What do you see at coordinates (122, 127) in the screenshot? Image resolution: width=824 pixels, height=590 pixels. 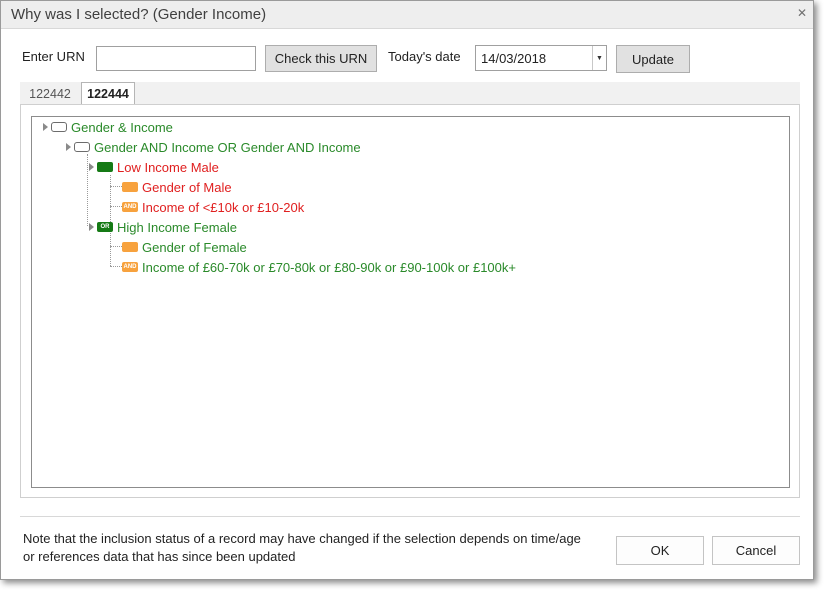 I see `tree-node-label: Gender & Income` at bounding box center [122, 127].